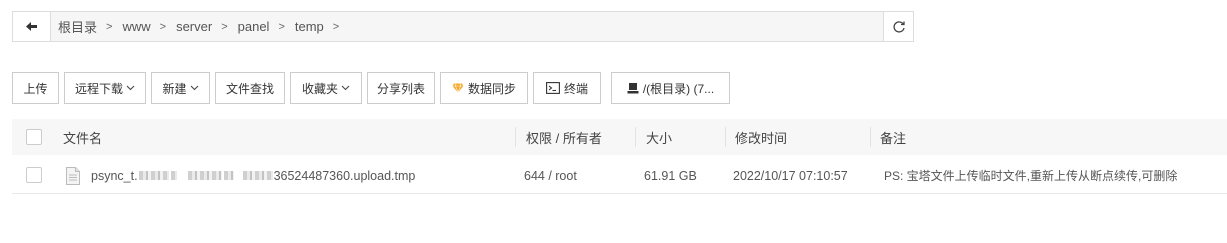 Image resolution: width=1227 pixels, height=243 pixels. What do you see at coordinates (893, 138) in the screenshot?
I see `header-remark: 备注` at bounding box center [893, 138].